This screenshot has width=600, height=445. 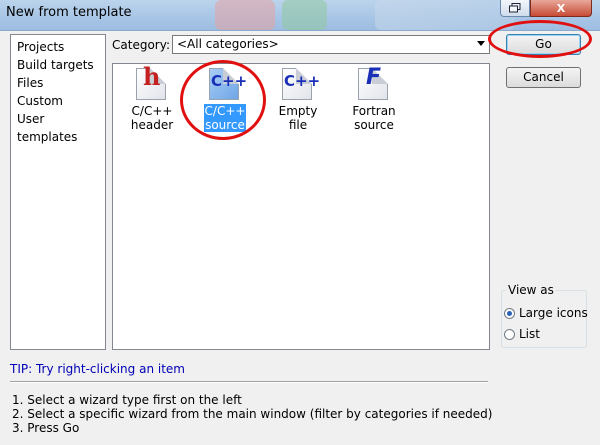 I want to click on go-button: Go, so click(x=543, y=44).